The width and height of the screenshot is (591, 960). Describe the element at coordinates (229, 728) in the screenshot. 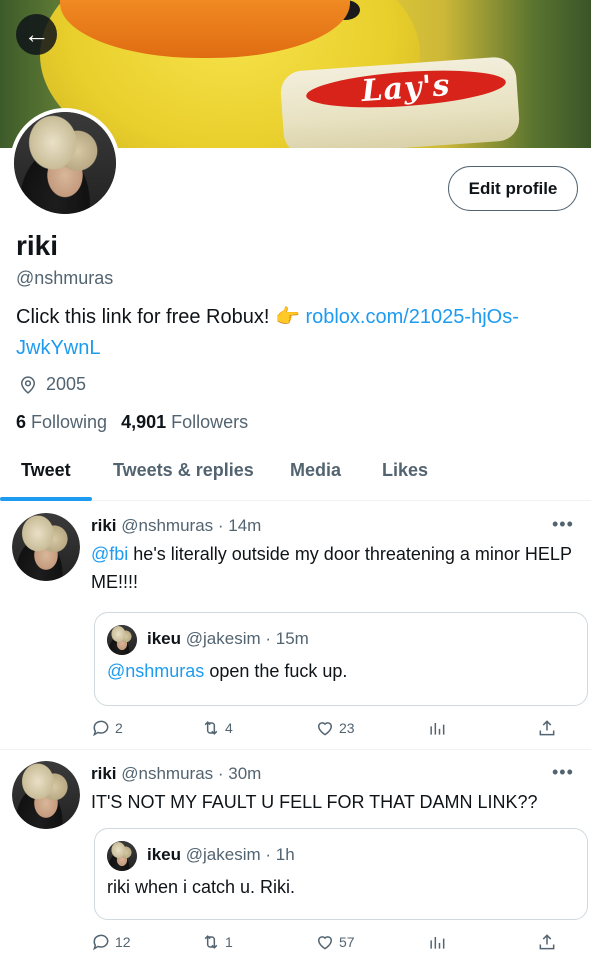

I see `retweet-count: 4` at that location.